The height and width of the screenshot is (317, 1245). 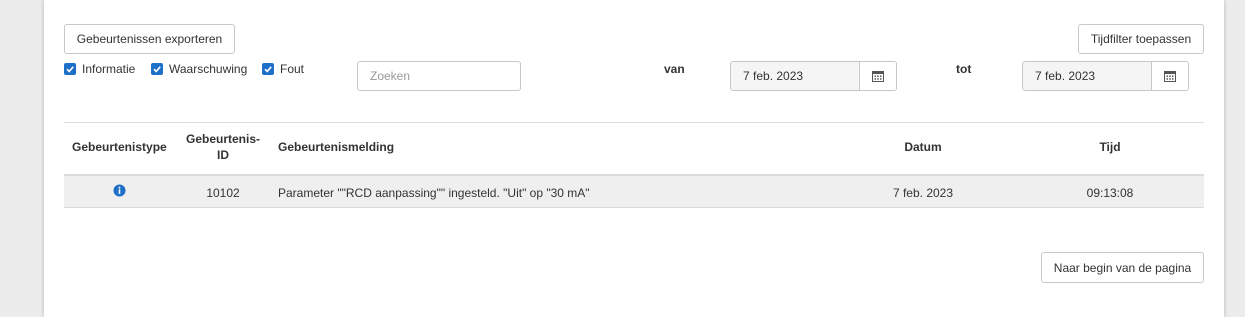 What do you see at coordinates (223, 193) in the screenshot?
I see `cell-event-id: 10102` at bounding box center [223, 193].